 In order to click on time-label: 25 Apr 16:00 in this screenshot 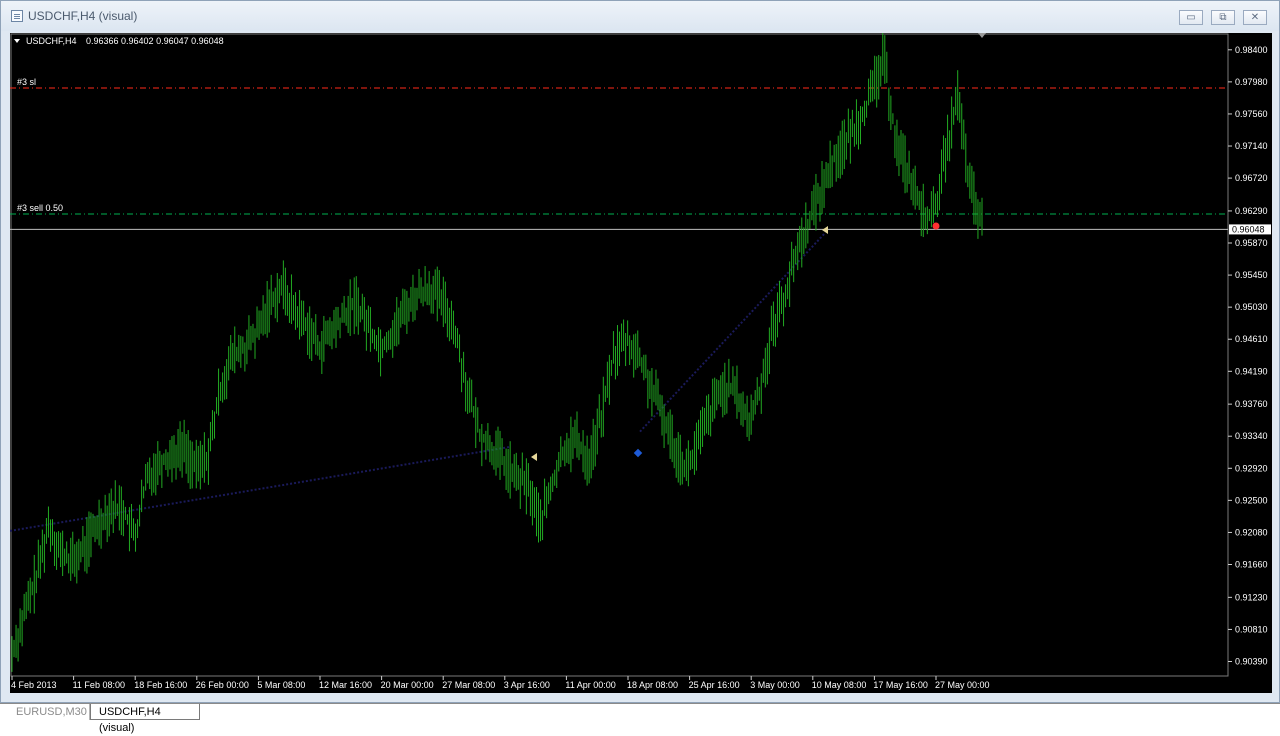, I will do `click(714, 685)`.